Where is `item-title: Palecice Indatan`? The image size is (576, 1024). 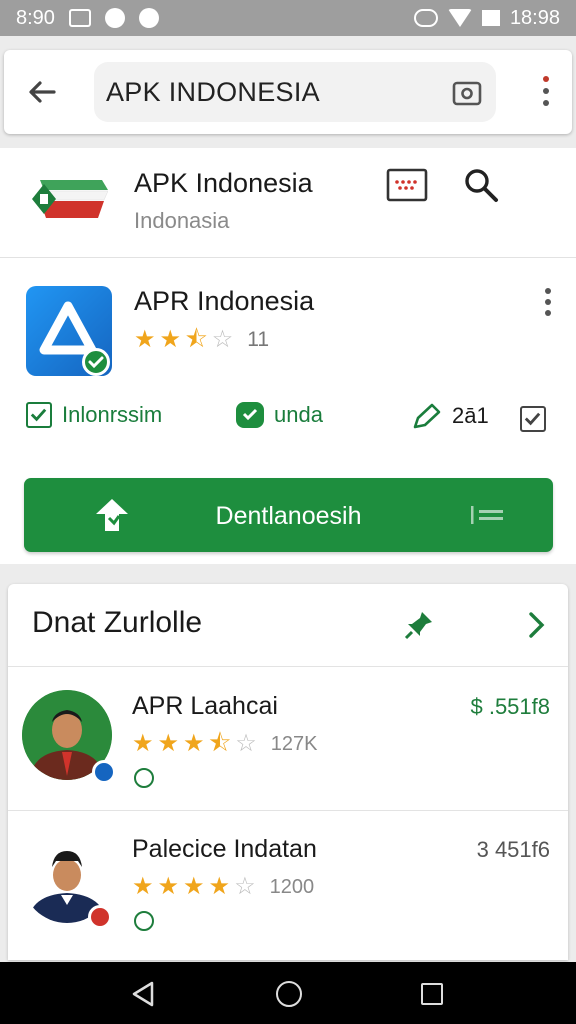 item-title: Palecice Indatan is located at coordinates (224, 849).